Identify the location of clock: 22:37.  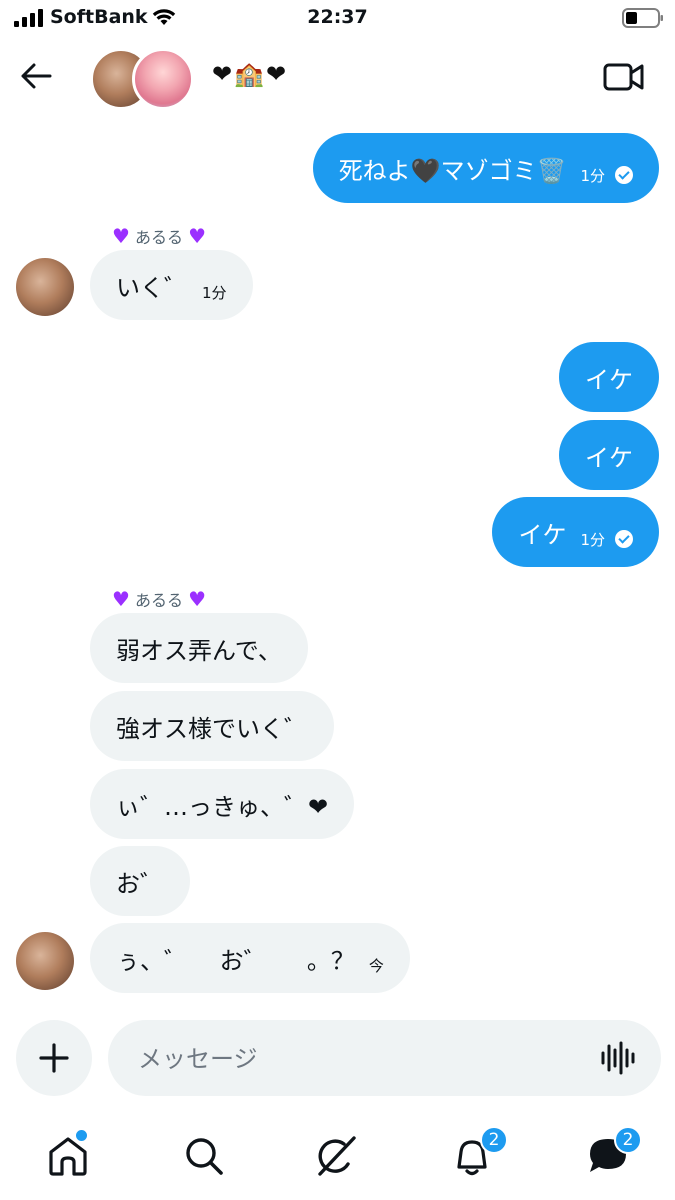
(337, 17).